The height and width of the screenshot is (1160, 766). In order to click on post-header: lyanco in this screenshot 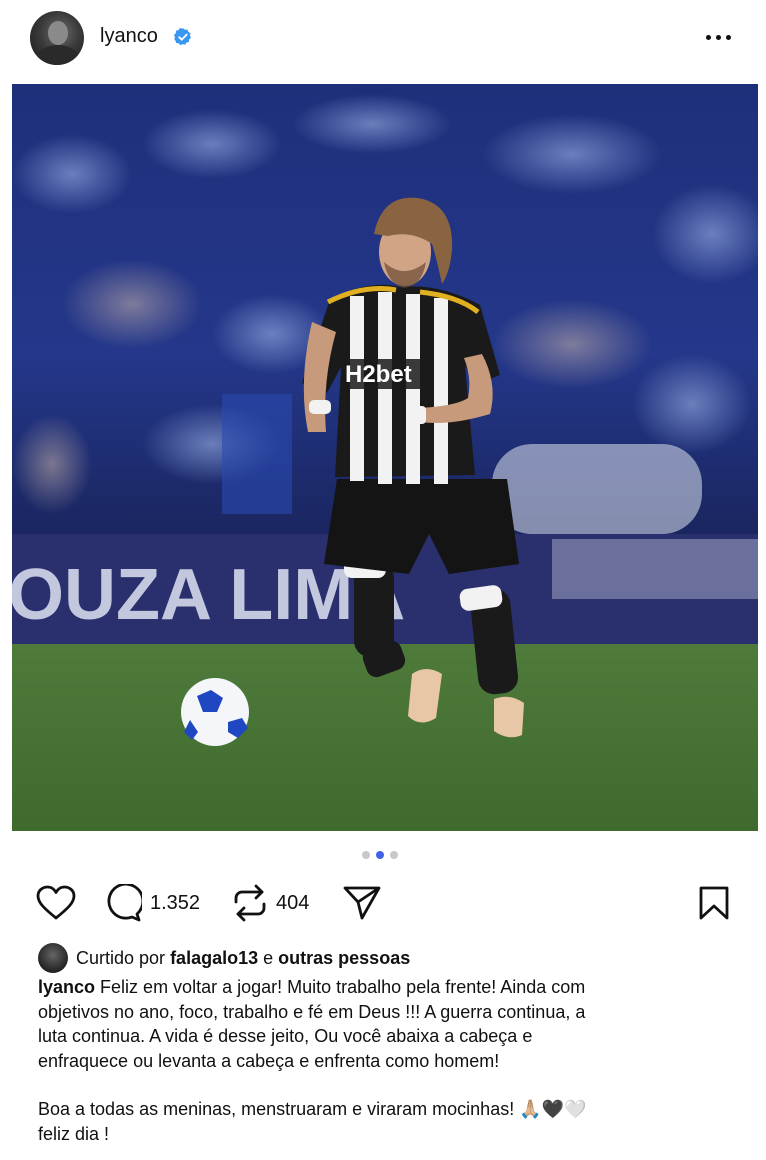, I will do `click(383, 39)`.